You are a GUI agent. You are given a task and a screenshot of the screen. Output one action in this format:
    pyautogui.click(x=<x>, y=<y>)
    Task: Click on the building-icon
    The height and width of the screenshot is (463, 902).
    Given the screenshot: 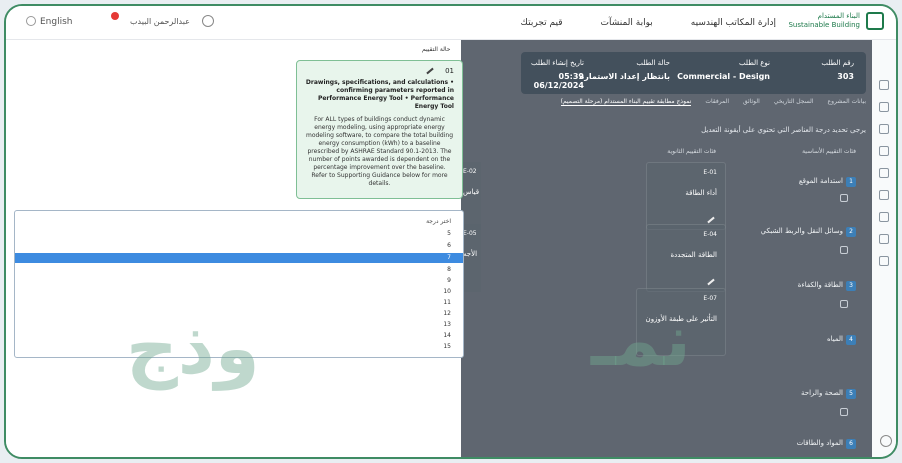 What is the action you would take?
    pyautogui.click(x=884, y=195)
    